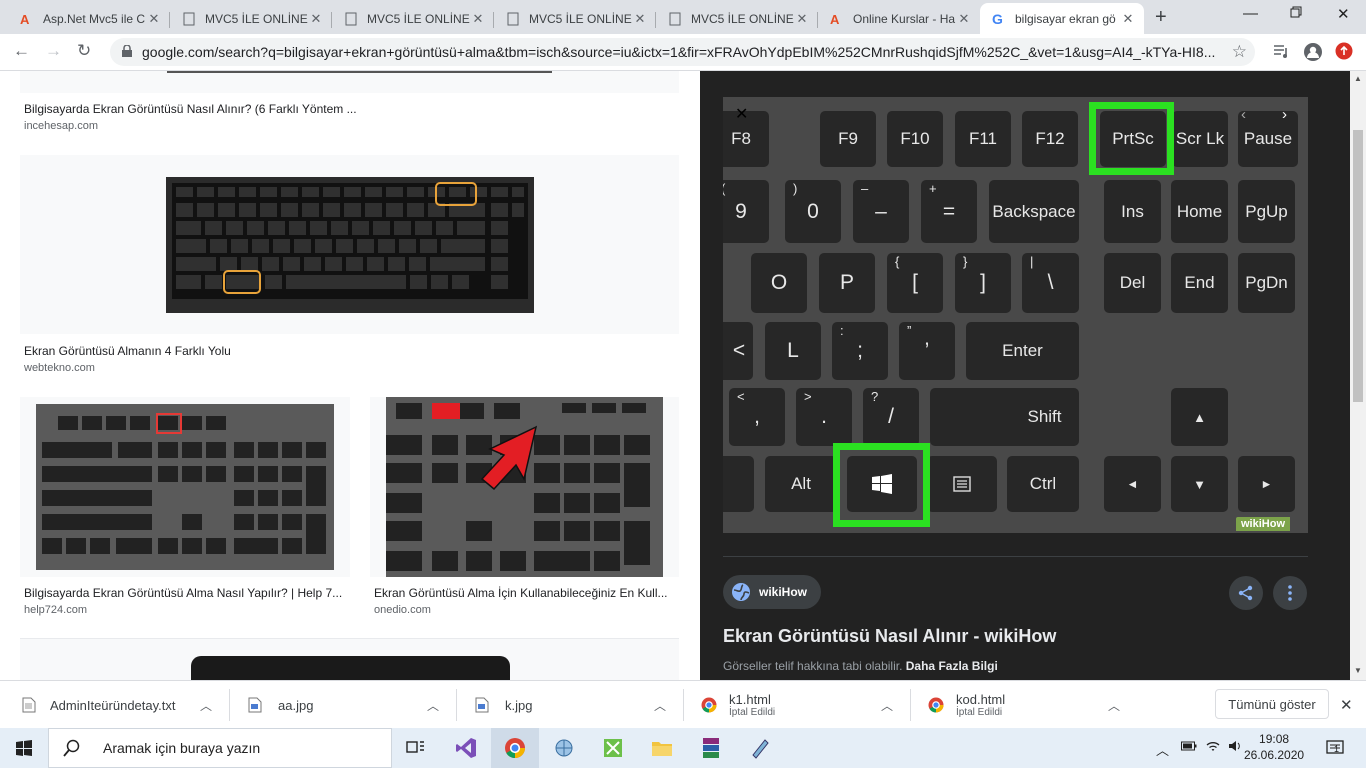 This screenshot has width=1366, height=768. Describe the element at coordinates (662, 748) in the screenshot. I see `file-explorer-icon` at that location.